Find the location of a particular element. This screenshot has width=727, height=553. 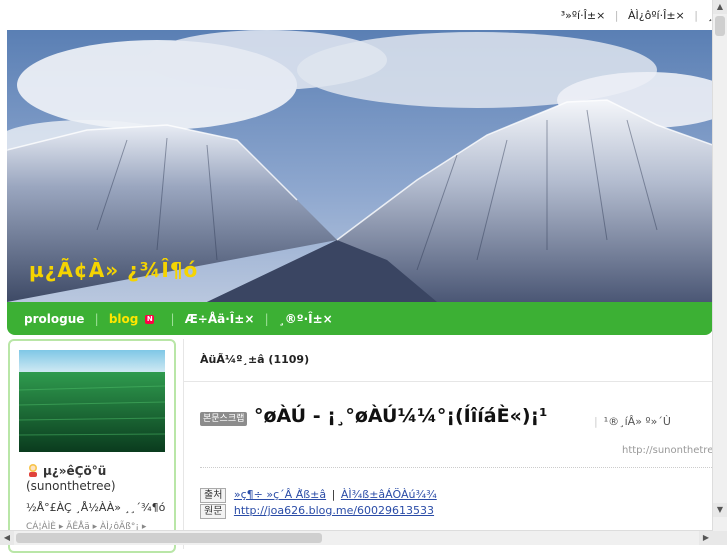

profile-image is located at coordinates (92, 401).